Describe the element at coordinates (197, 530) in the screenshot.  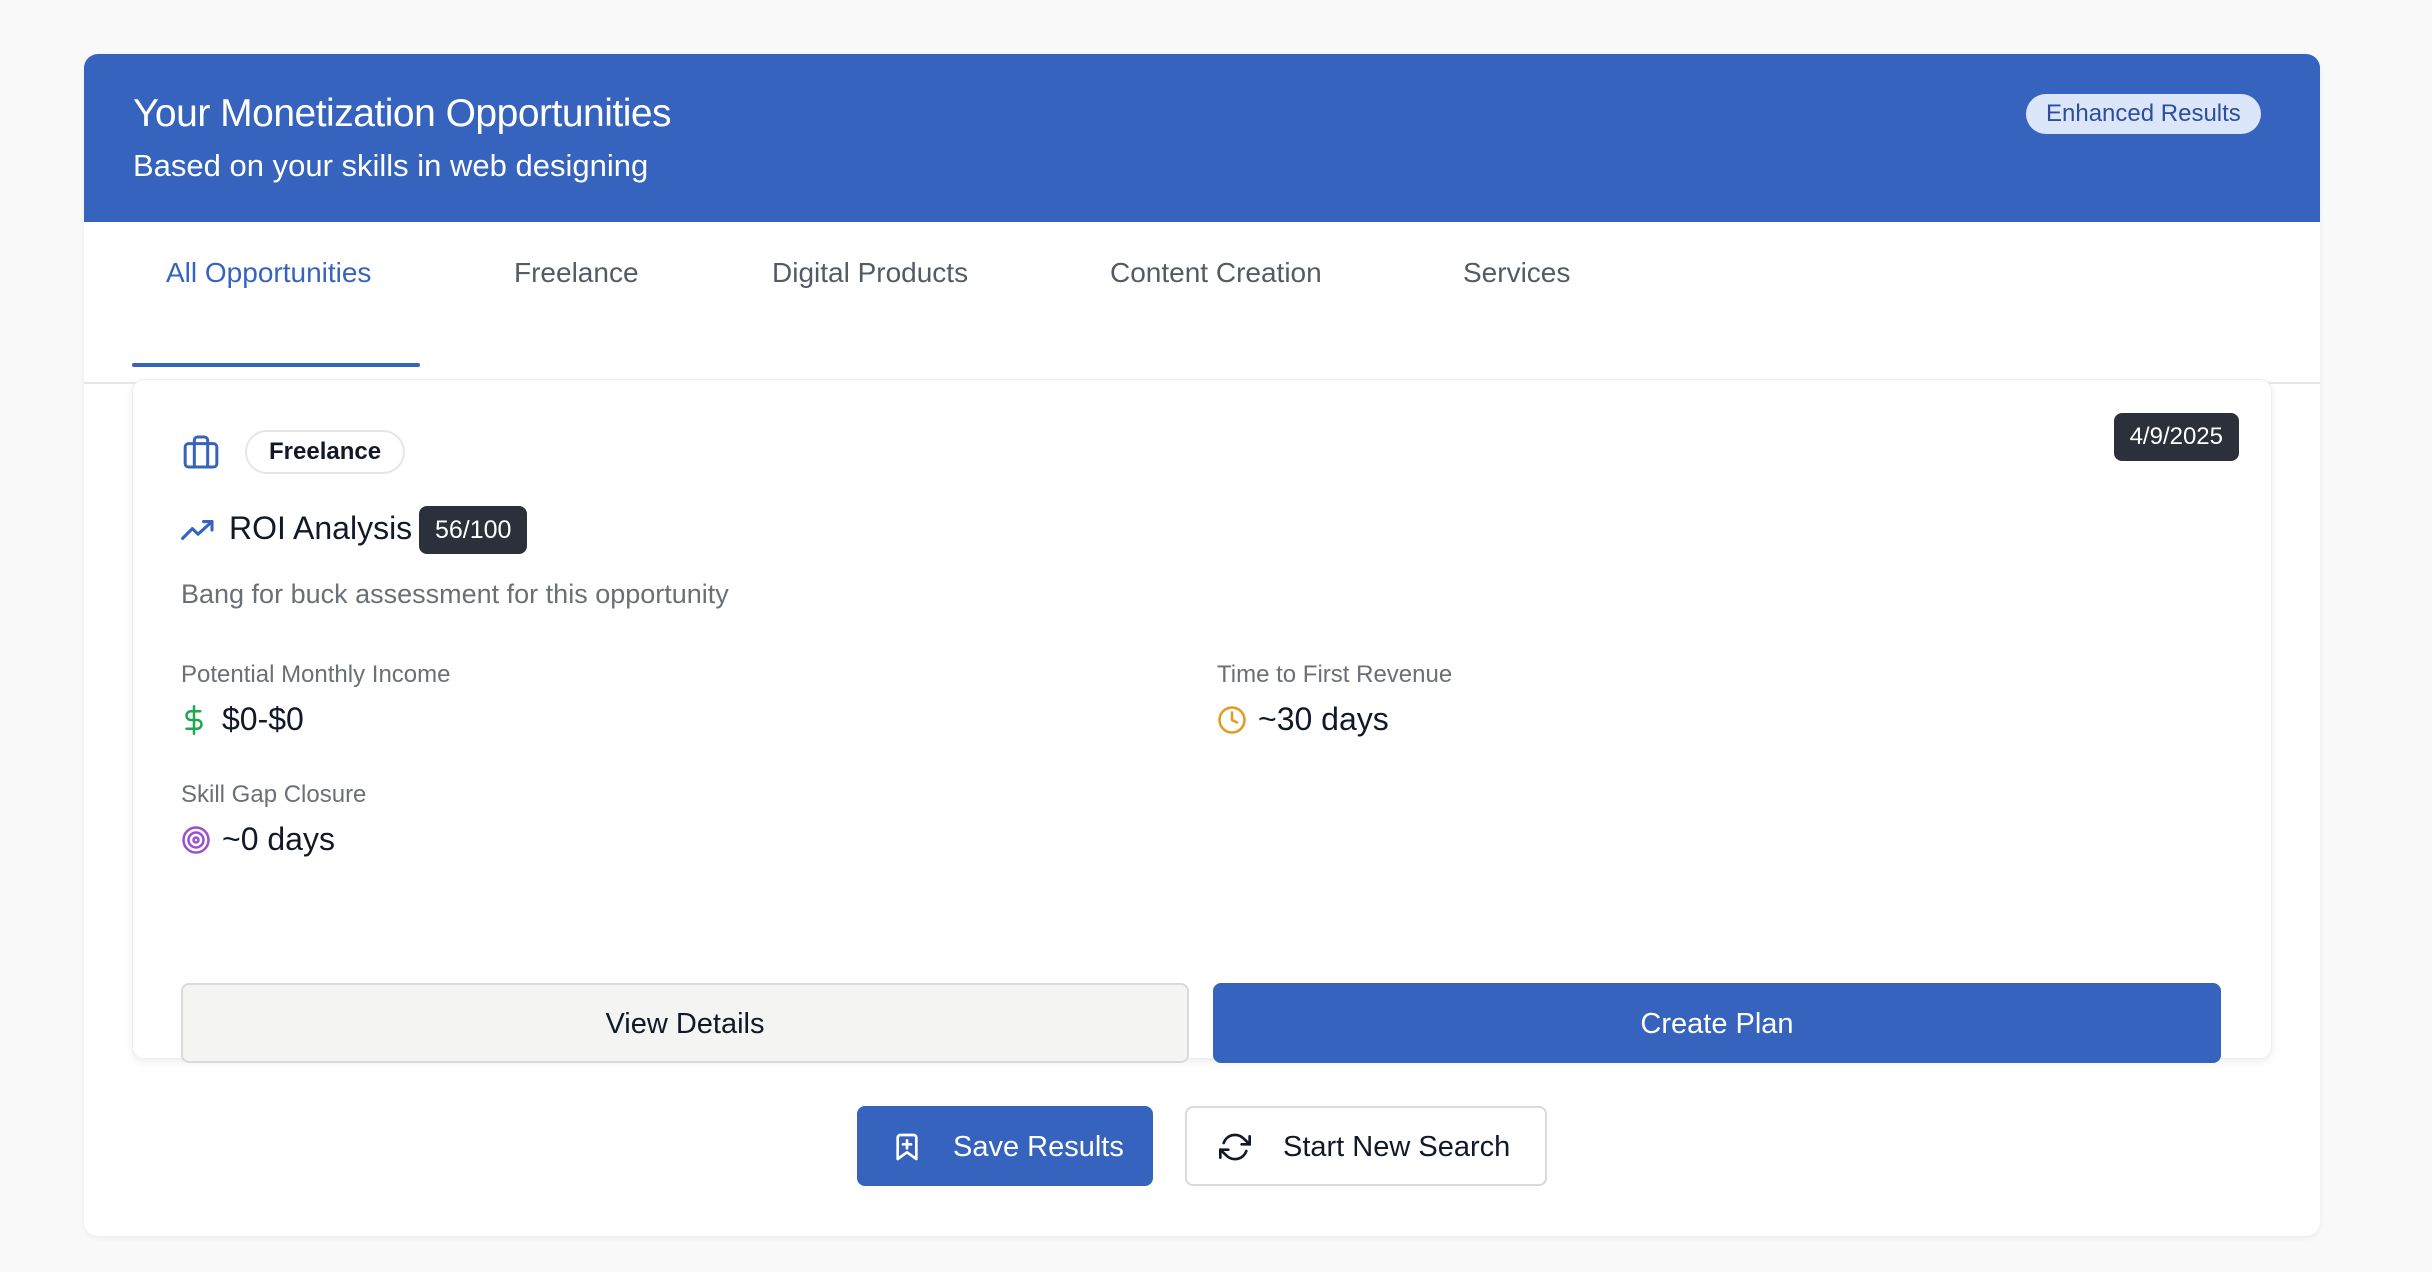
I see `trending-up-icon` at that location.